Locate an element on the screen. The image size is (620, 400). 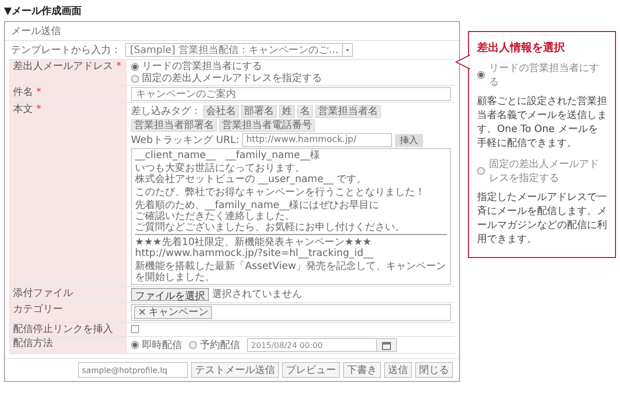
callout-title: 差出人情報を選択 is located at coordinates (521, 47).